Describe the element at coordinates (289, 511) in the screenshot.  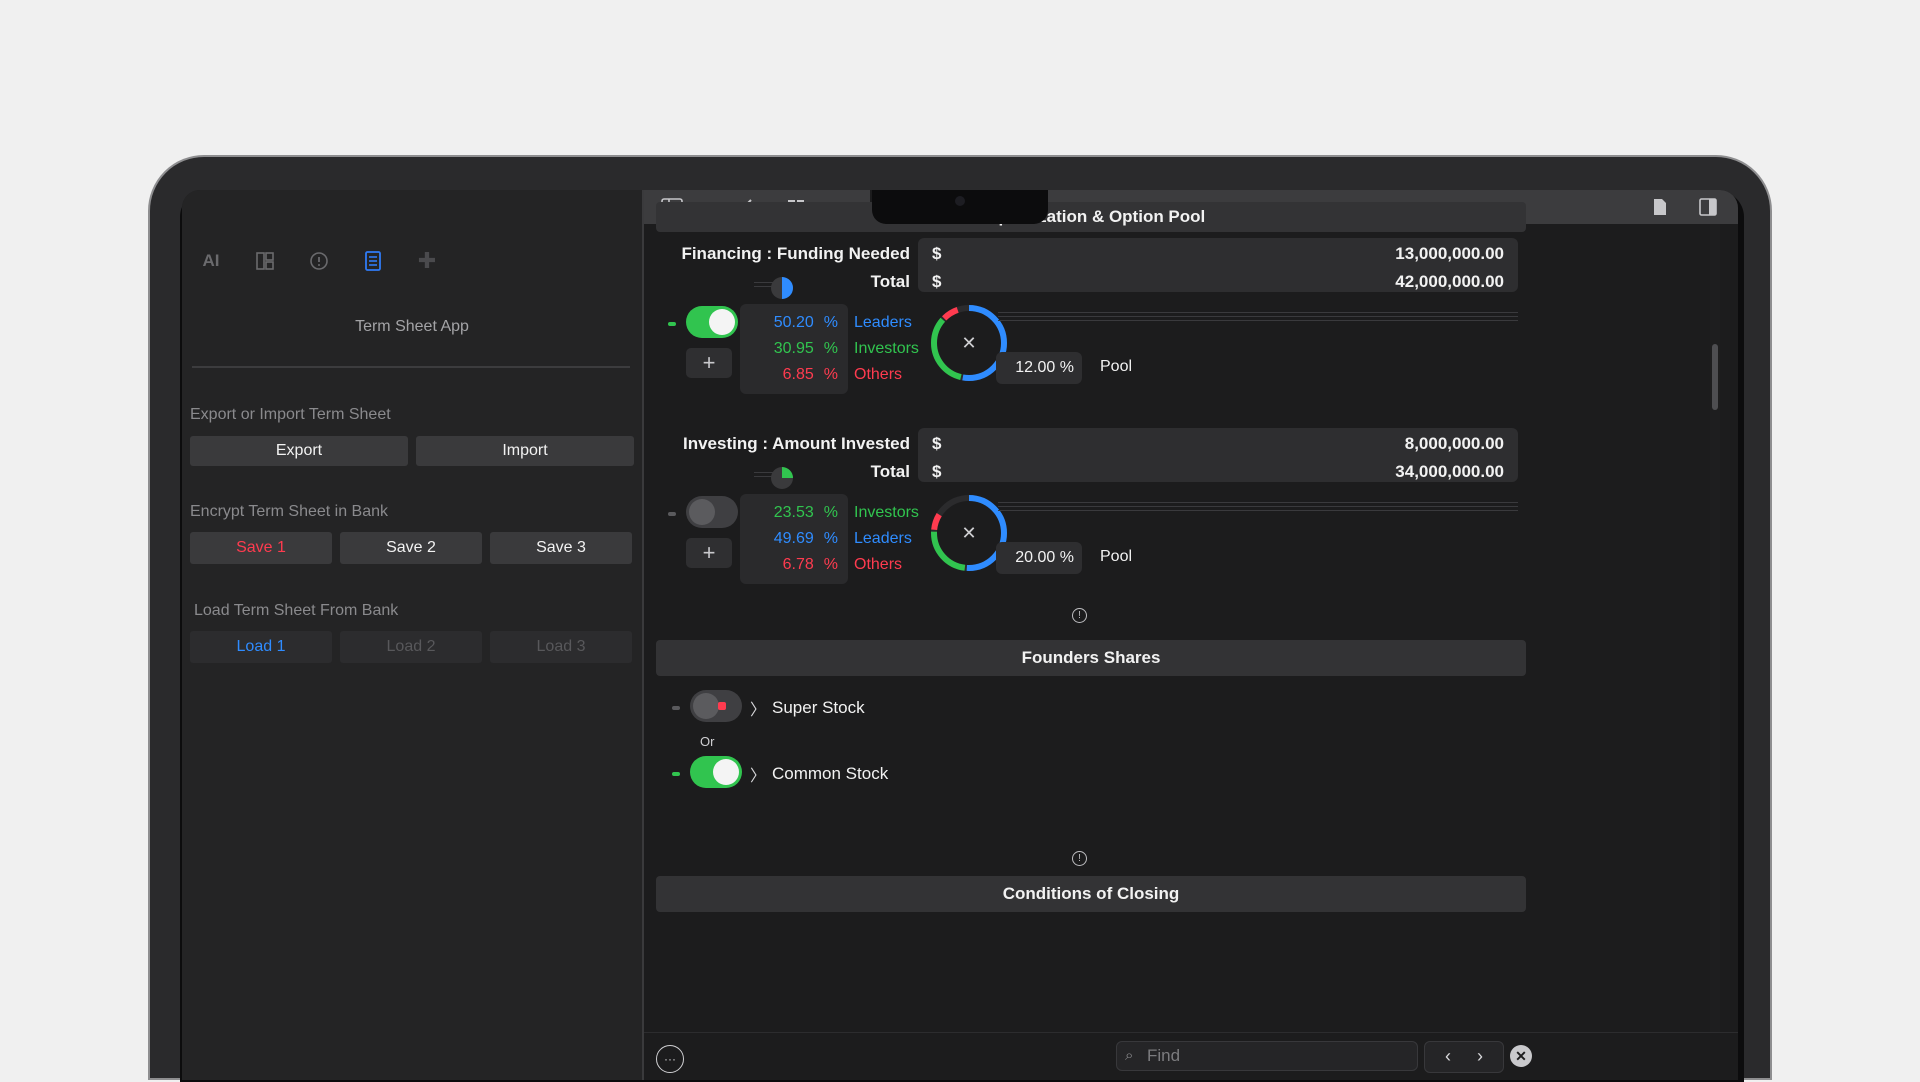
I see `encrypt-label: Encrypt Term Sheet in Bank` at that location.